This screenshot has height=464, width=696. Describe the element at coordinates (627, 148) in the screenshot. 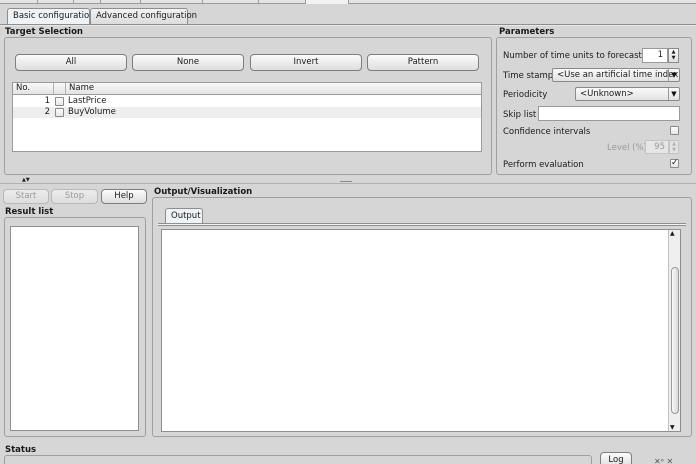

I see `level-label: Level (%)` at that location.